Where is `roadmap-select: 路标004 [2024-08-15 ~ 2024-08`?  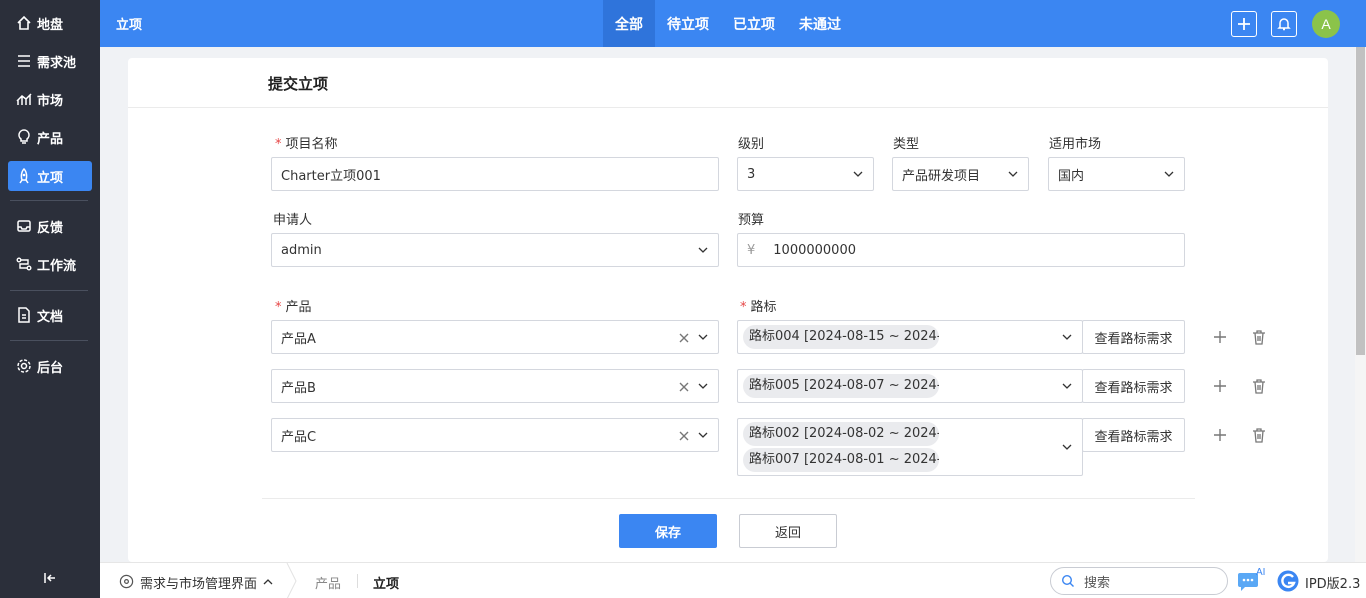
roadmap-select: 路标004 [2024-08-15 ~ 2024-08 is located at coordinates (910, 337).